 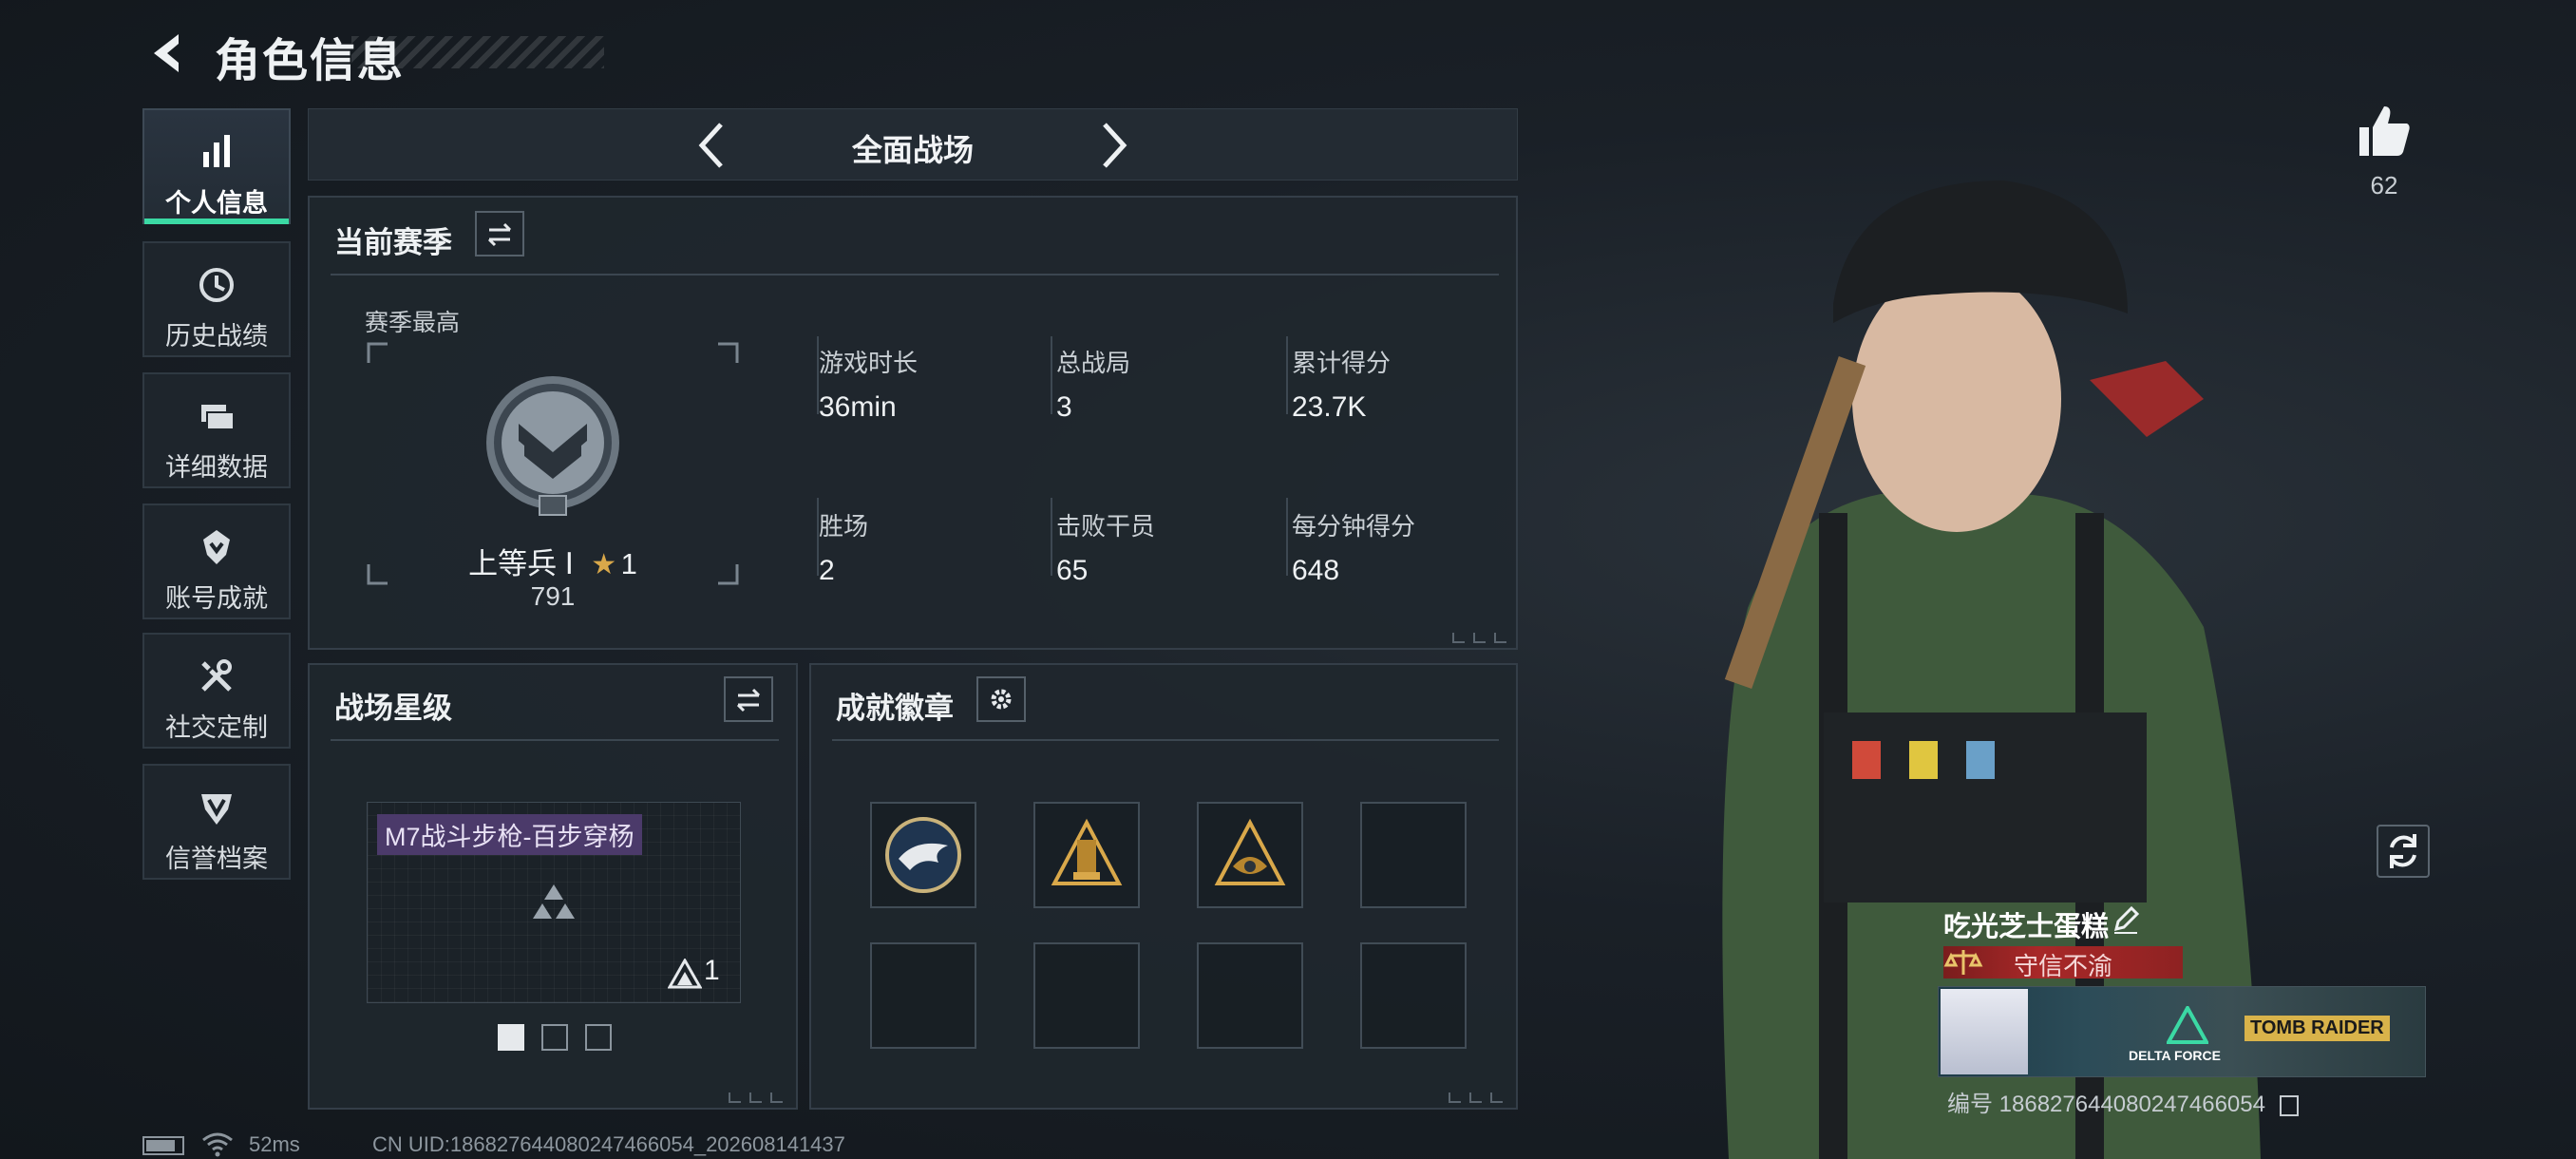 I want to click on stat-value: 36min, so click(x=858, y=407).